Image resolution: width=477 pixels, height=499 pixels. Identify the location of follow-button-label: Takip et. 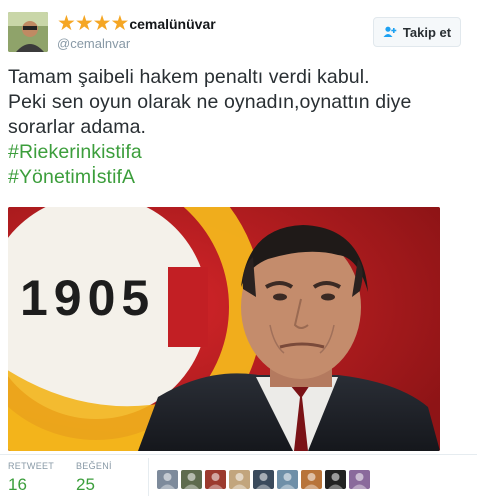
(427, 32).